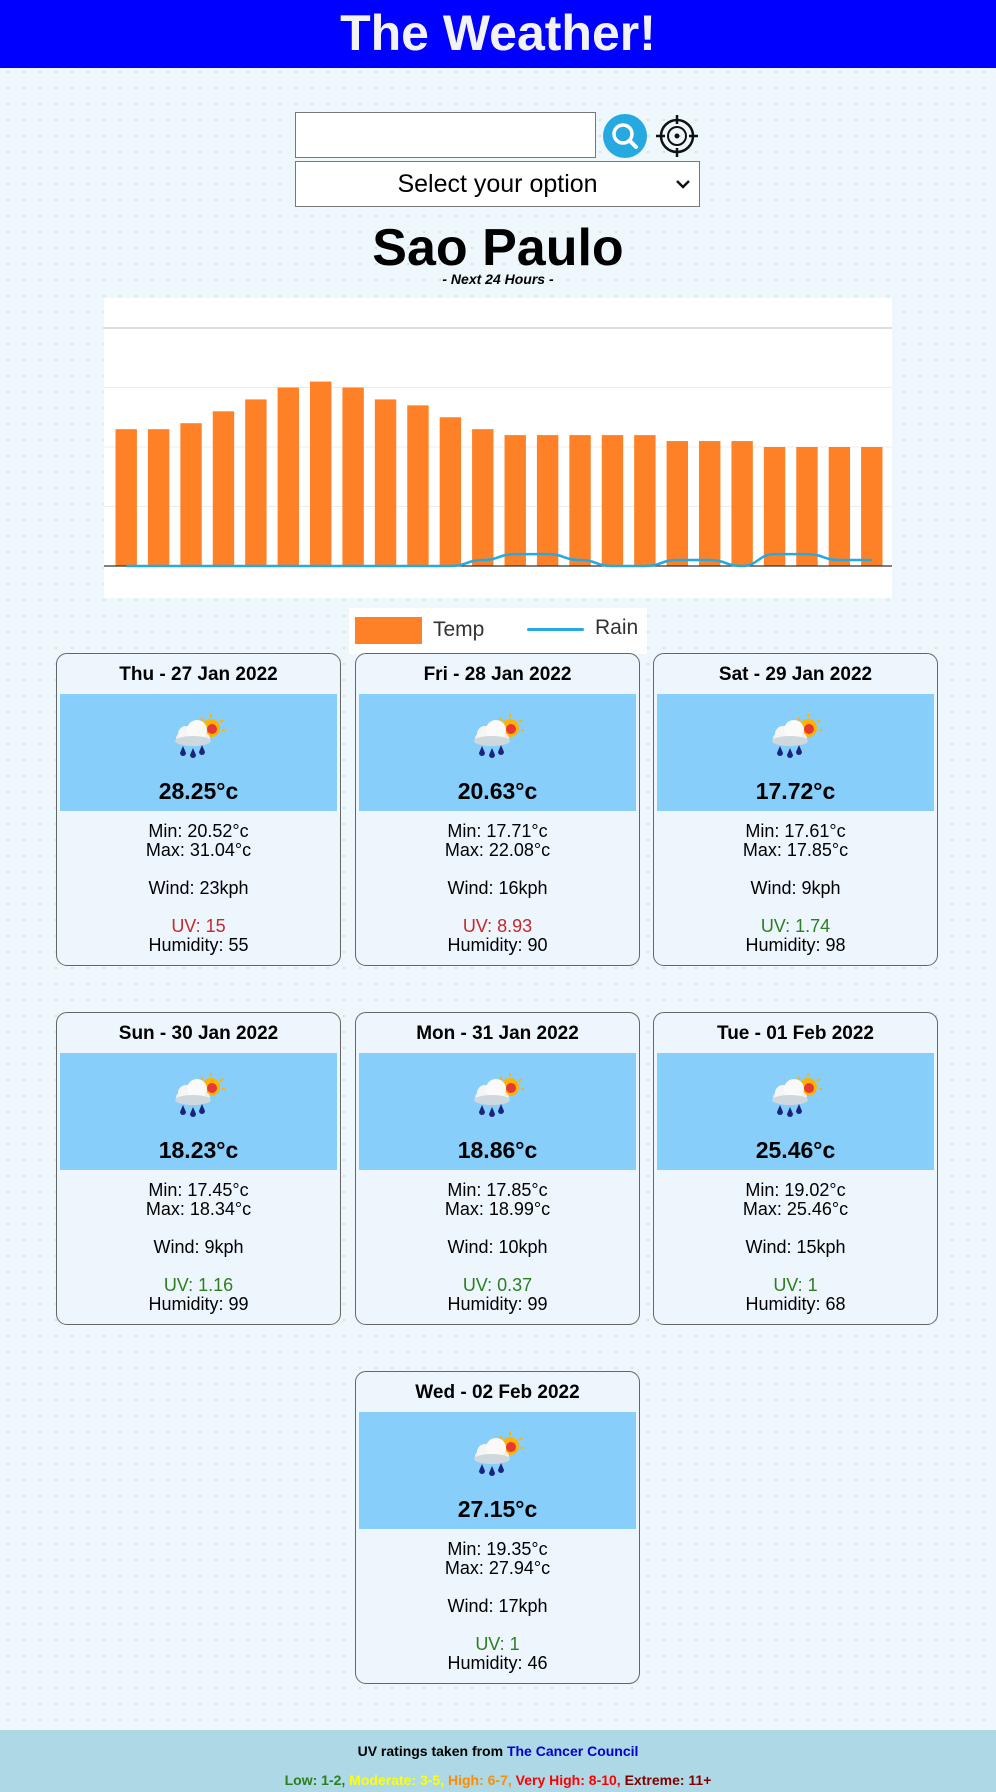  I want to click on card-date: Tue - 01 Feb 2022, so click(795, 1033).